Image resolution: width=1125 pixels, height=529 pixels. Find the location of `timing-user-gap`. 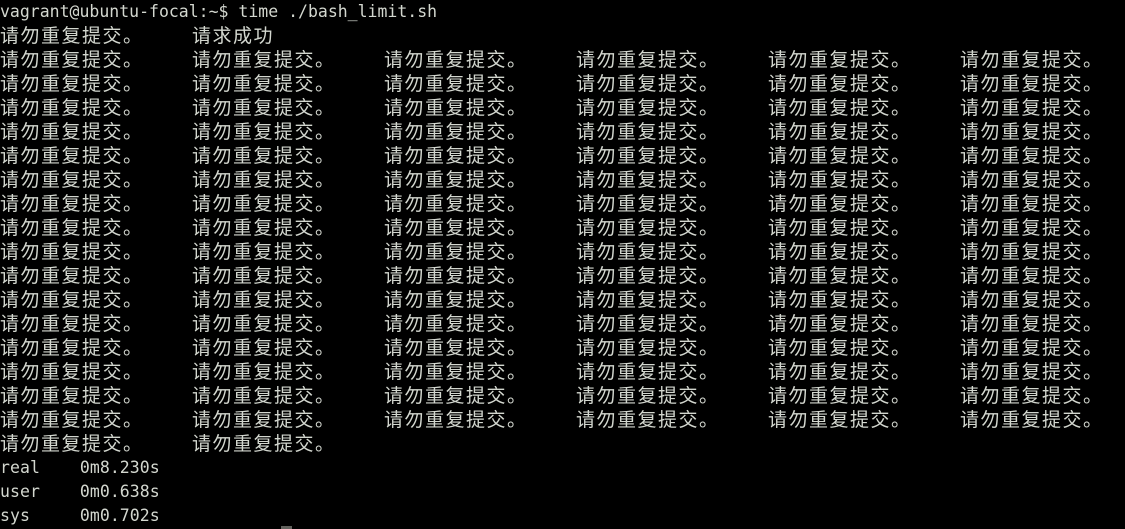

timing-user-gap is located at coordinates (60, 491).